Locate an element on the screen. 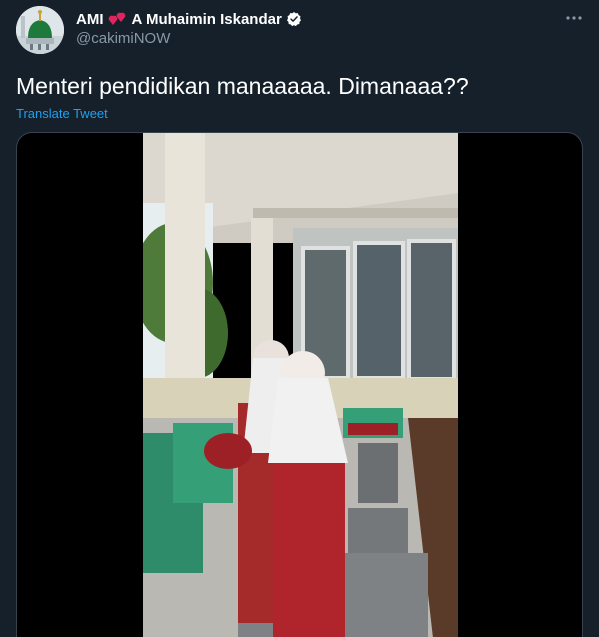  more-options-button is located at coordinates (574, 18).